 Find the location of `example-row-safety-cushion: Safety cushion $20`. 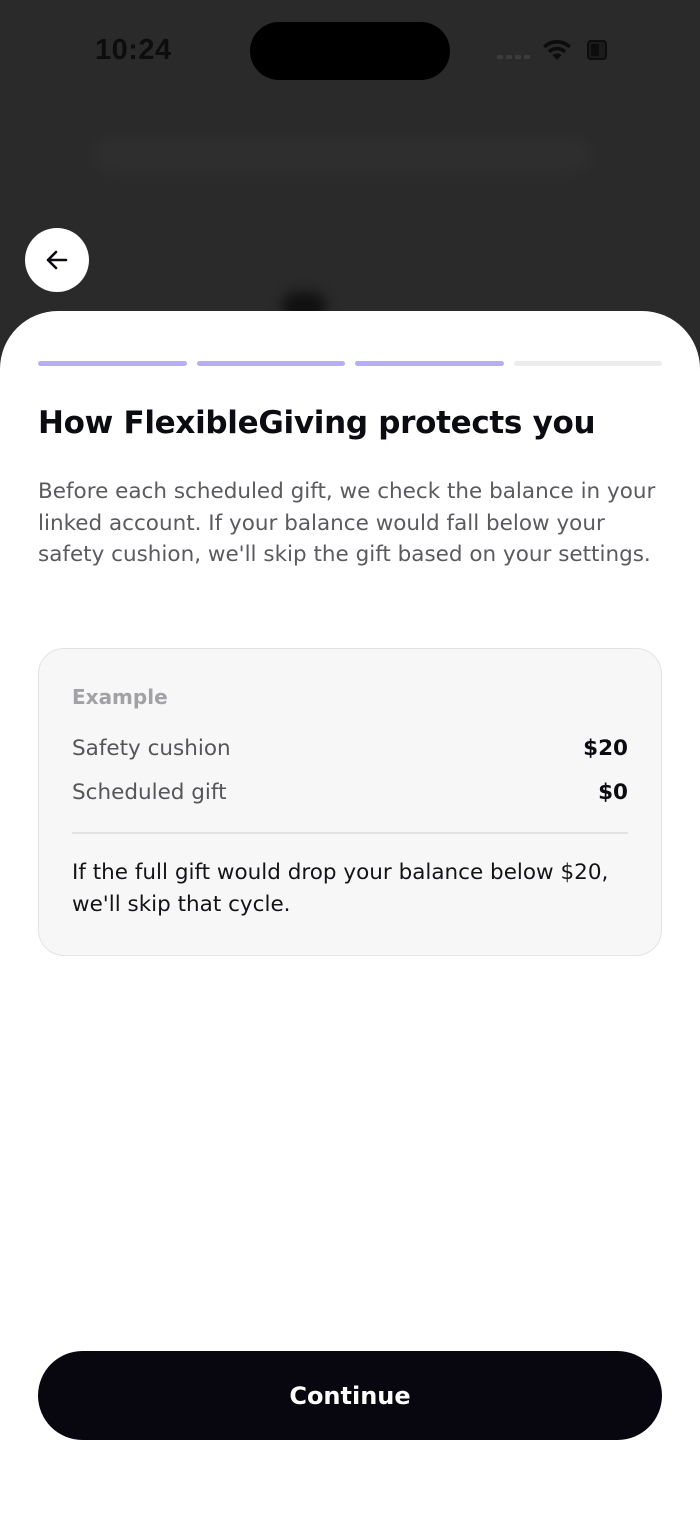

example-row-safety-cushion: Safety cushion $20 is located at coordinates (350, 748).